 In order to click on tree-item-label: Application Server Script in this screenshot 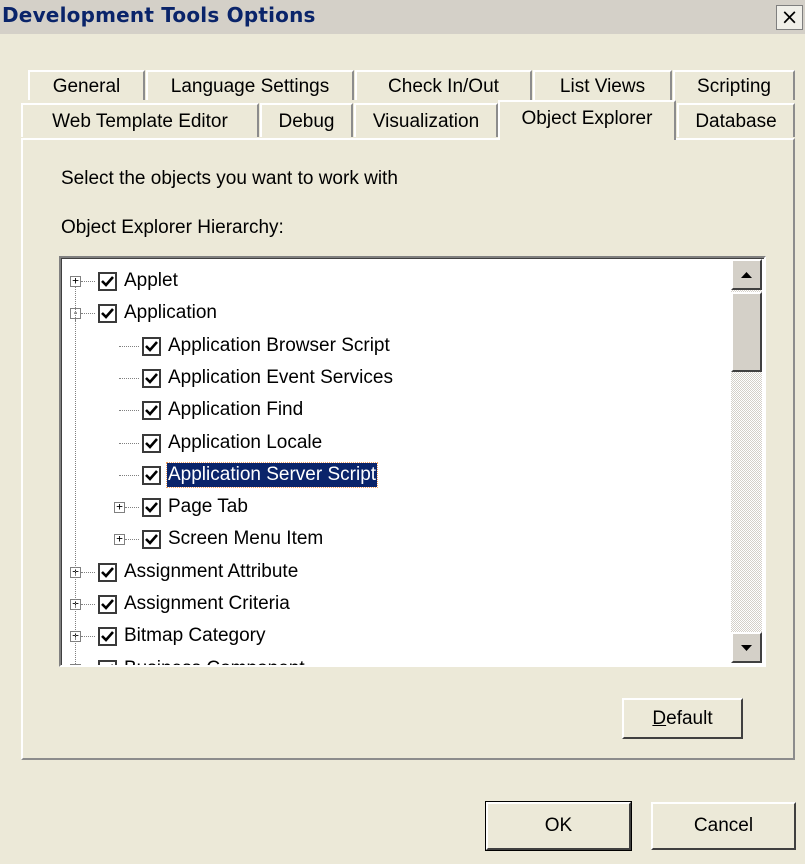, I will do `click(272, 474)`.